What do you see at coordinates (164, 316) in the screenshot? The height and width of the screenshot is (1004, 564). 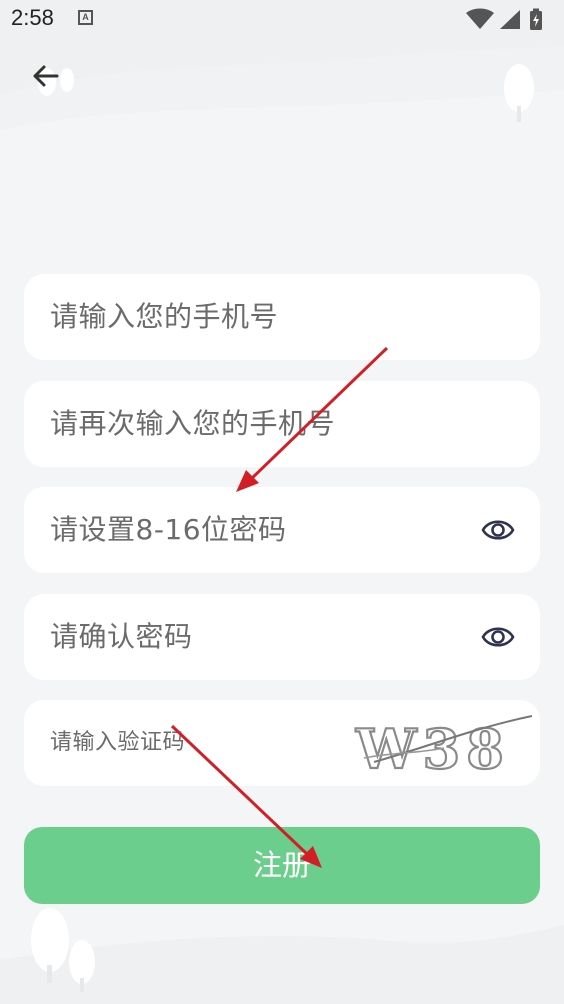 I see `phone-placeholder: 请输入您的手机号` at bounding box center [164, 316].